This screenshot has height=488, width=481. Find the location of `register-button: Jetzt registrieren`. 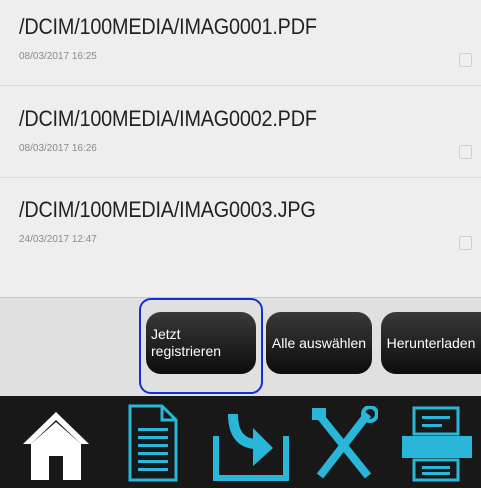

register-button: Jetzt registrieren is located at coordinates (201, 343).